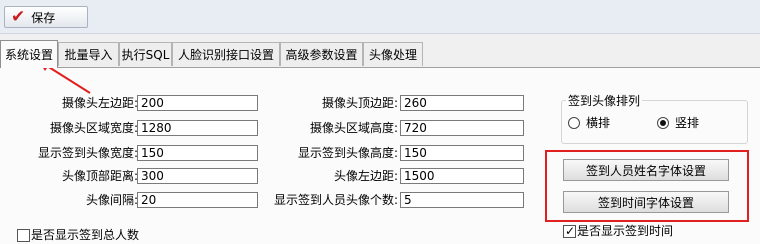  I want to click on toolbar: ✔ 保存, so click(380, 17).